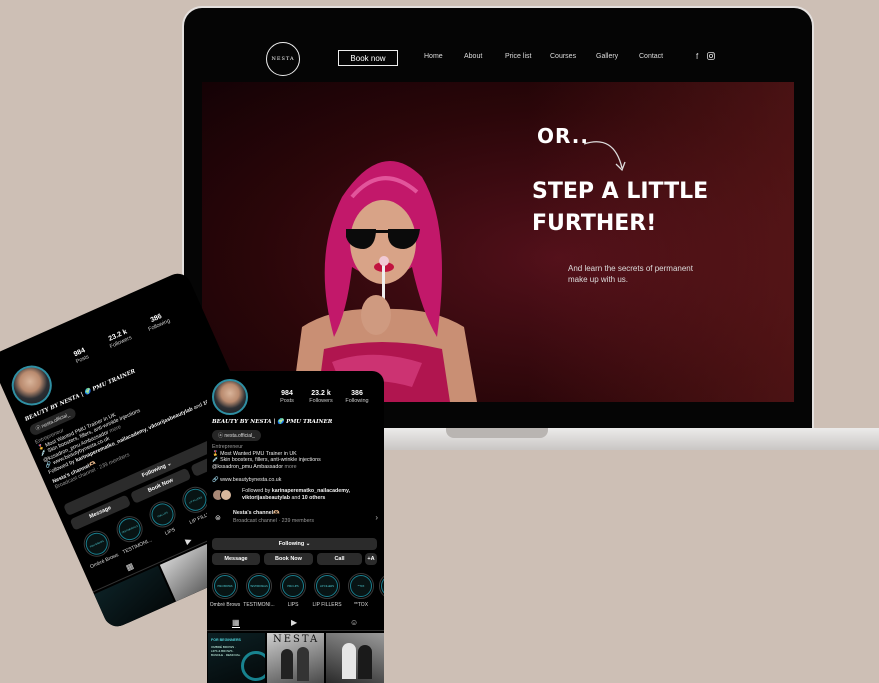  Describe the element at coordinates (518, 56) in the screenshot. I see `nav-price-list: Price list` at that location.